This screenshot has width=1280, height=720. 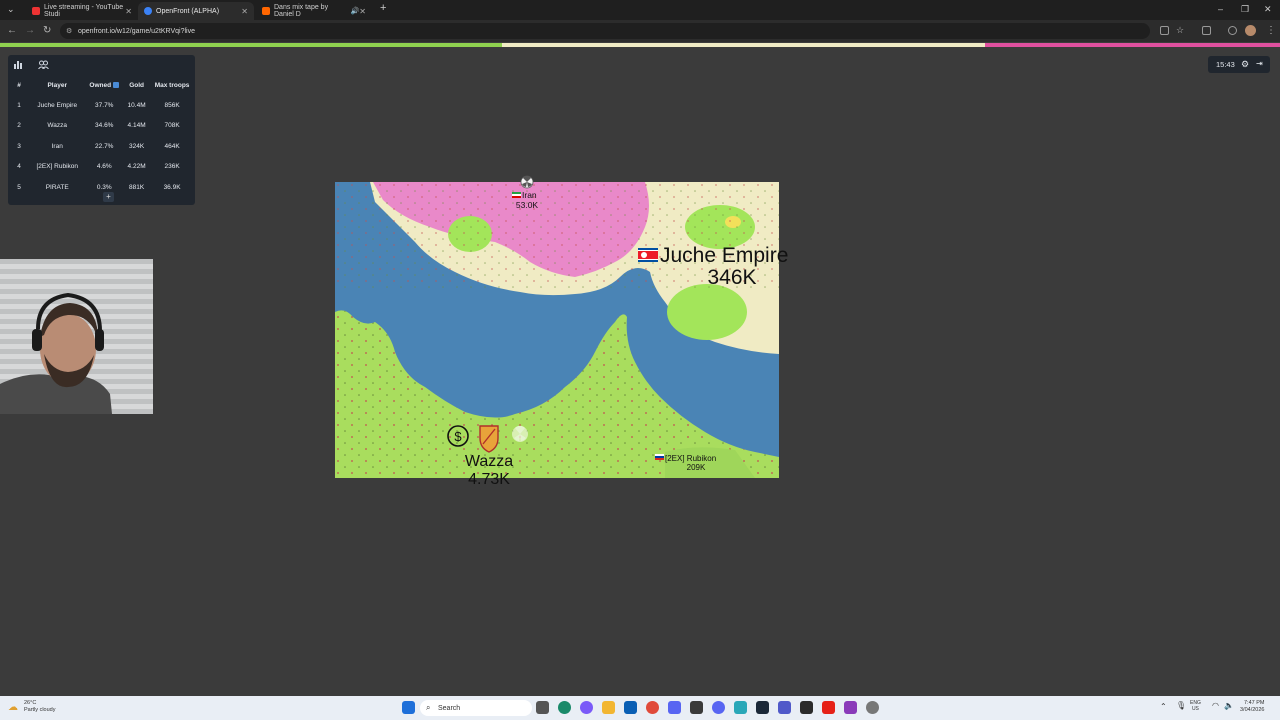 I want to click on expand-leaderboard-button: +, so click(x=108, y=197).